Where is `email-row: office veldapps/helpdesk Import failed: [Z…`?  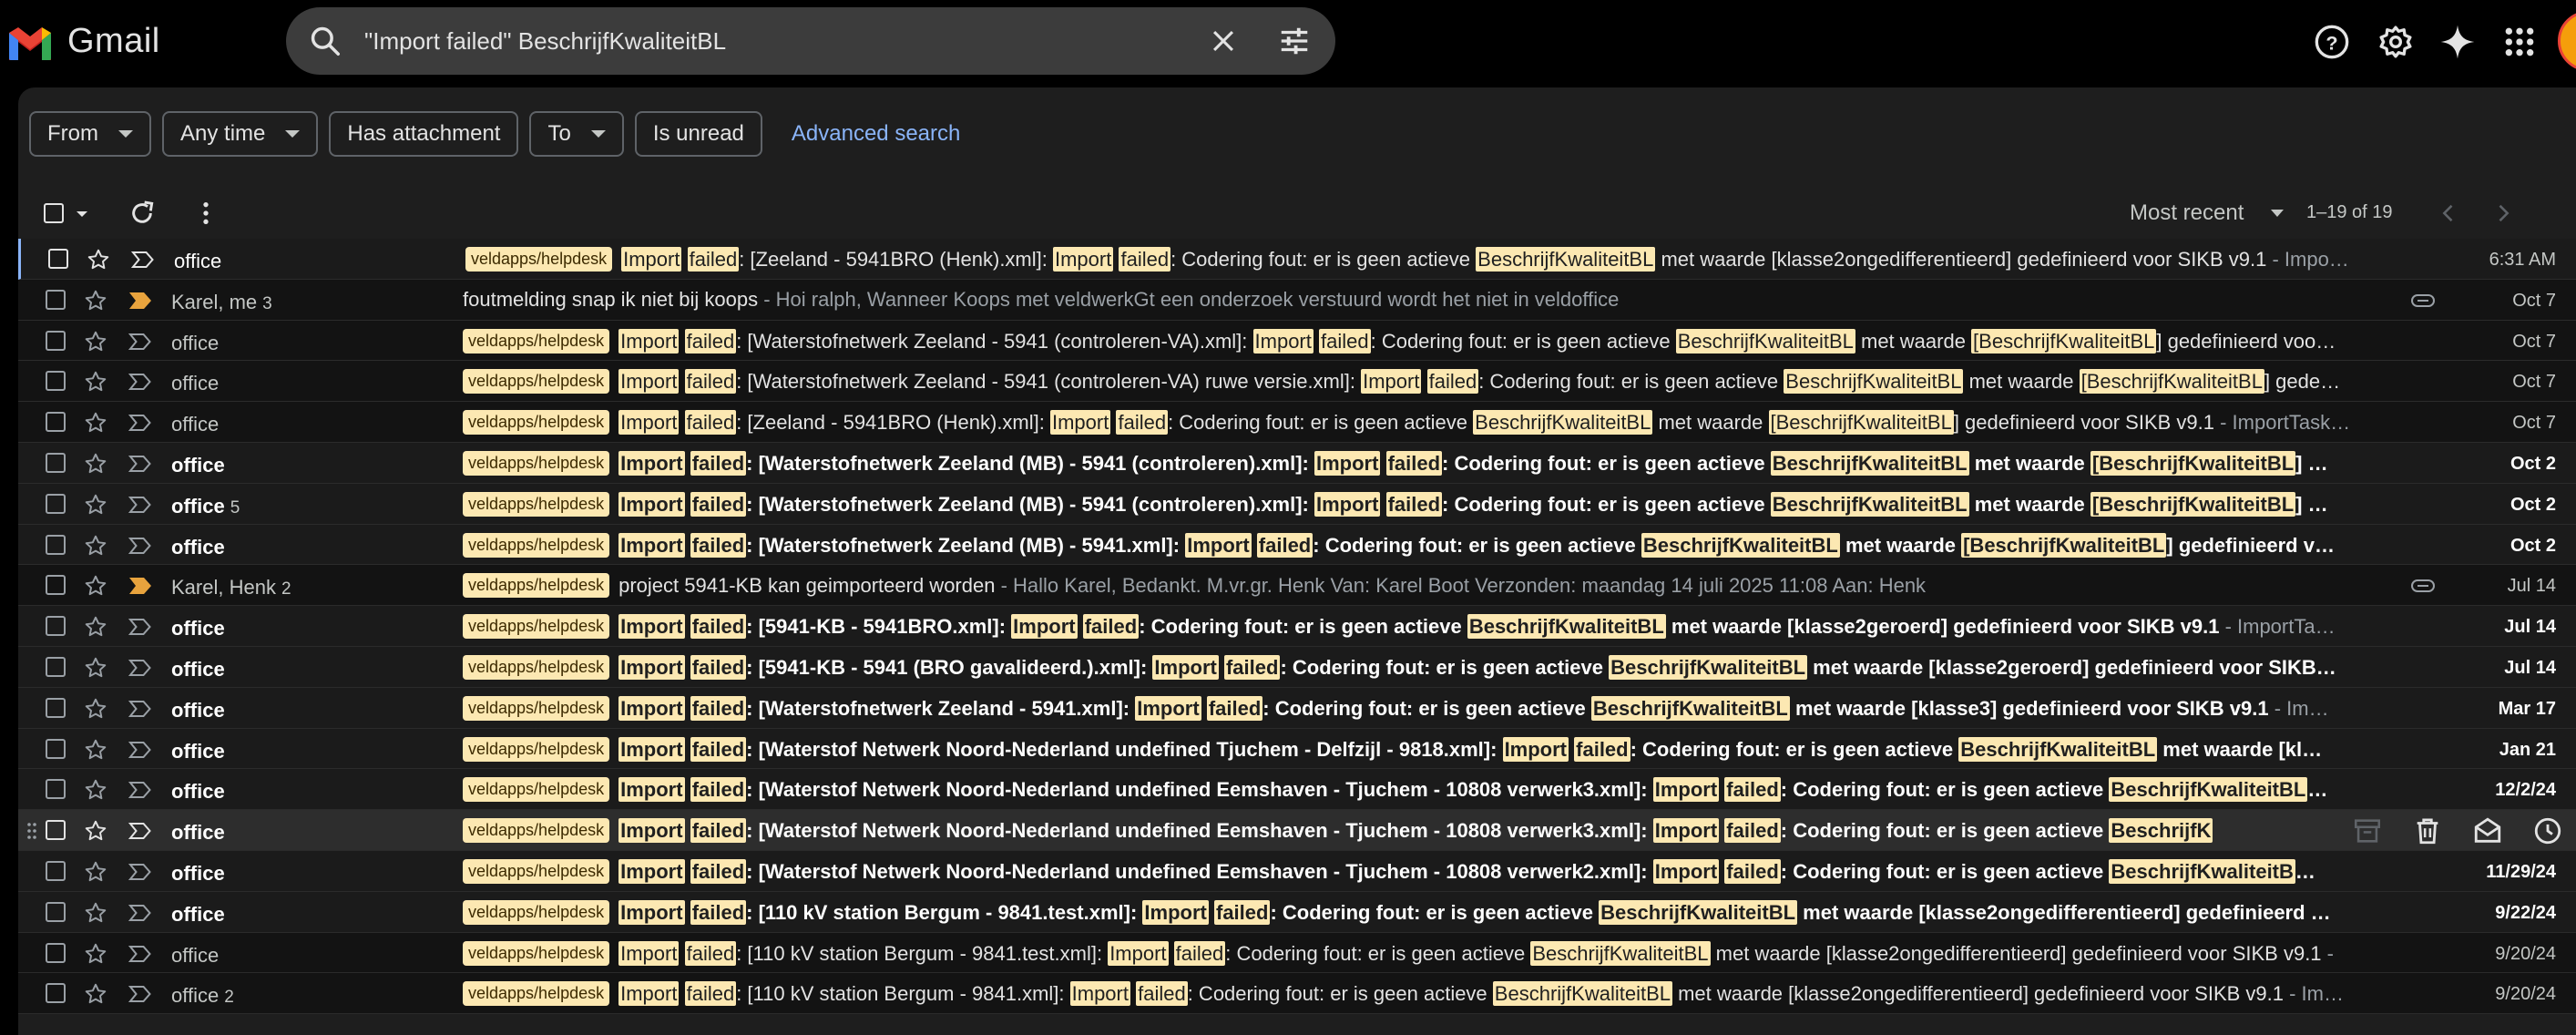 email-row: office veldapps/helpdesk Import failed: [Z… is located at coordinates (1297, 422).